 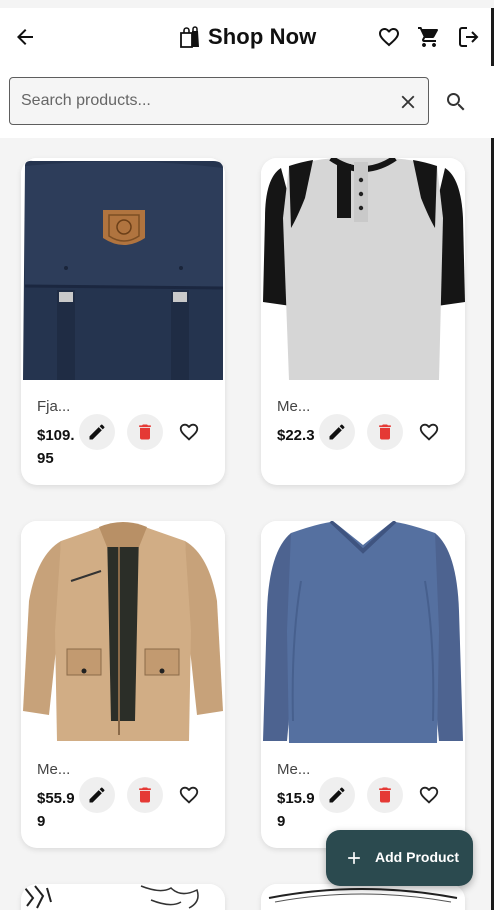 I want to click on arrow-back-icon, so click(x=25, y=37).